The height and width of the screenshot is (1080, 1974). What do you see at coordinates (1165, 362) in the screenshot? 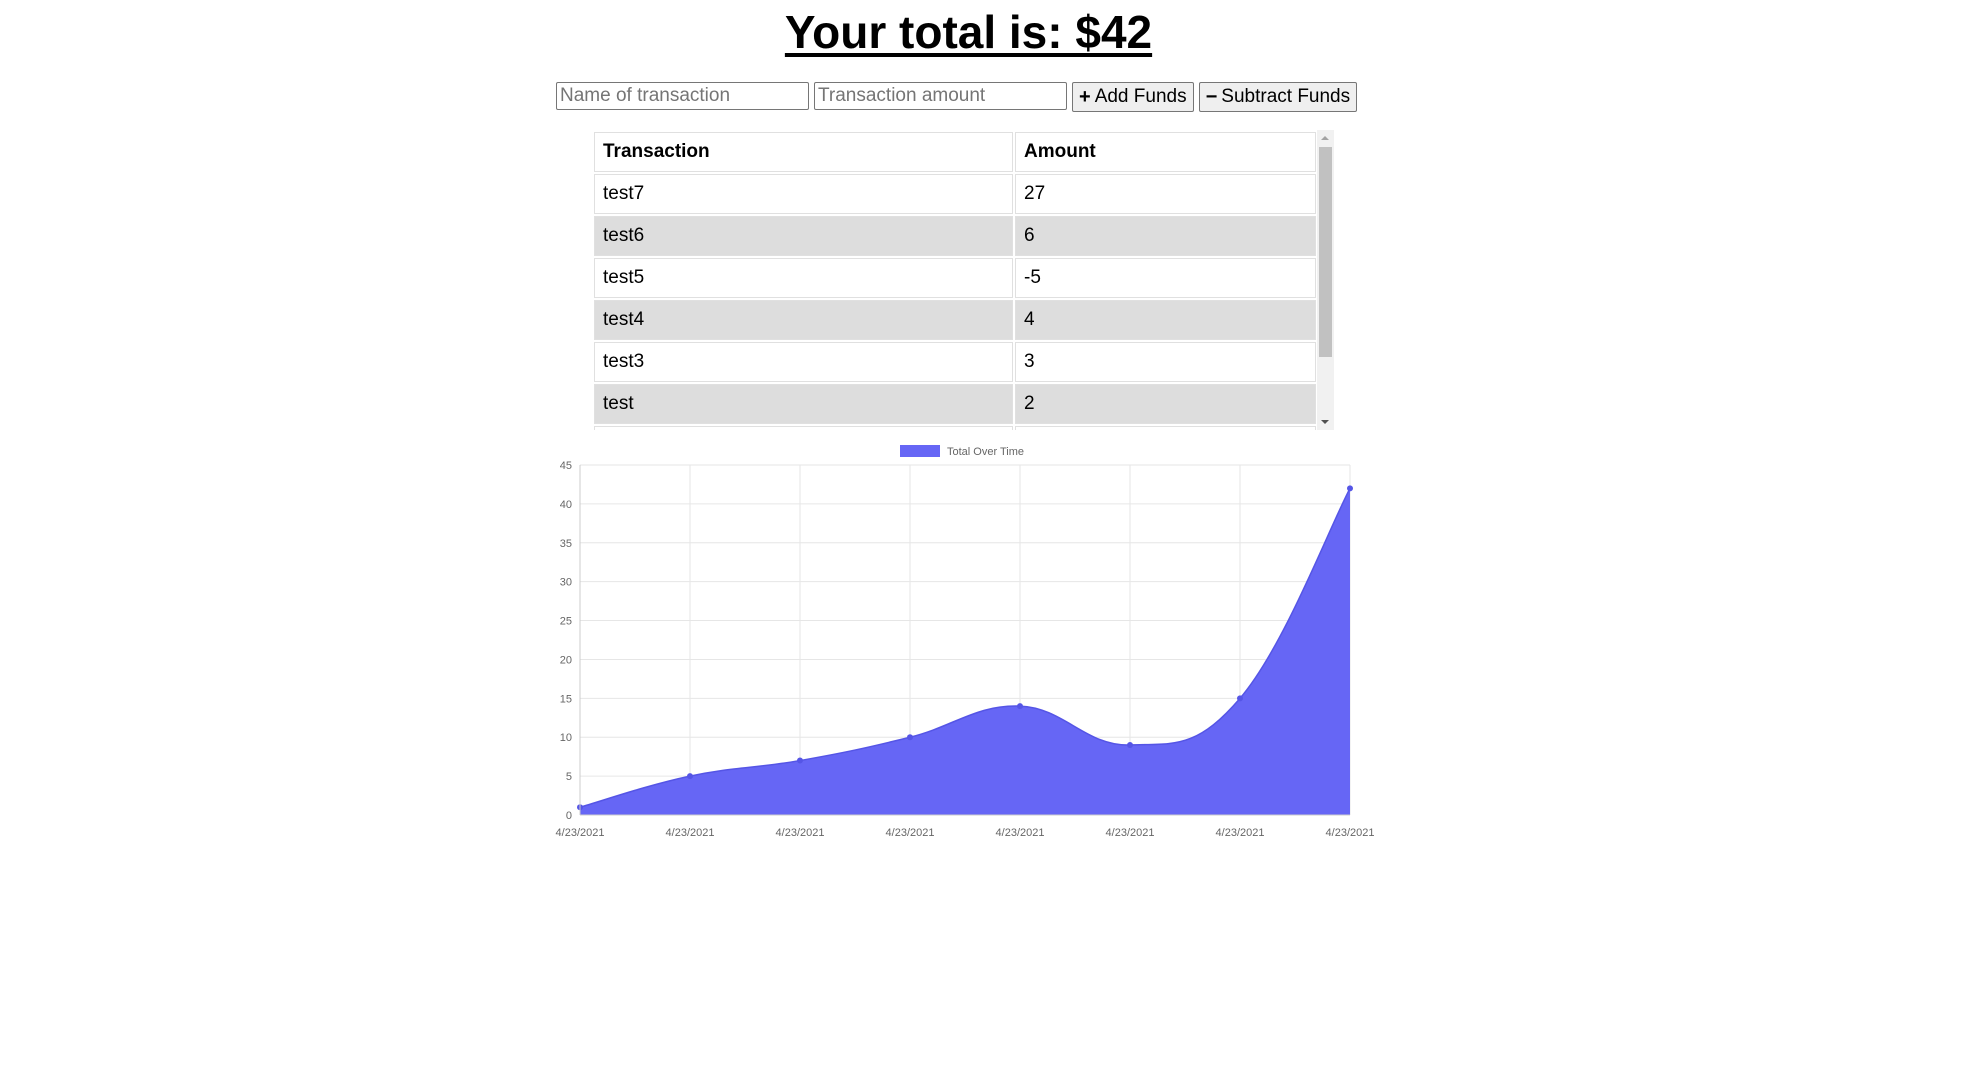
I see `transaction-amount-cell: 3` at bounding box center [1165, 362].